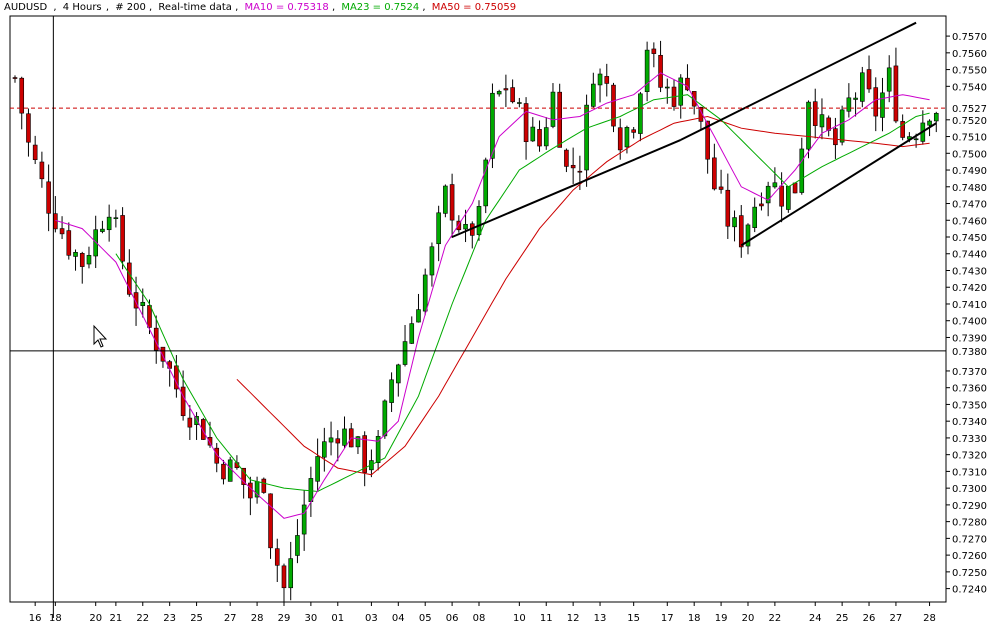  Describe the element at coordinates (969, 188) in the screenshot. I see `y-tick-label: 0.7480` at that location.